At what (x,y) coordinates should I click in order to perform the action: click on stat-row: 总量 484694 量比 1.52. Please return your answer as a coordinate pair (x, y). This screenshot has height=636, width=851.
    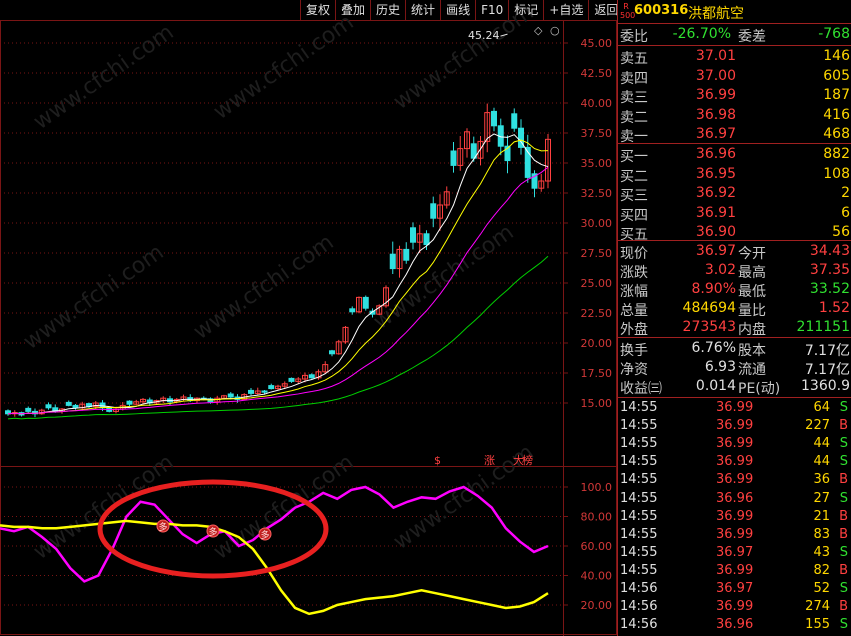
    Looking at the image, I should click on (734, 309).